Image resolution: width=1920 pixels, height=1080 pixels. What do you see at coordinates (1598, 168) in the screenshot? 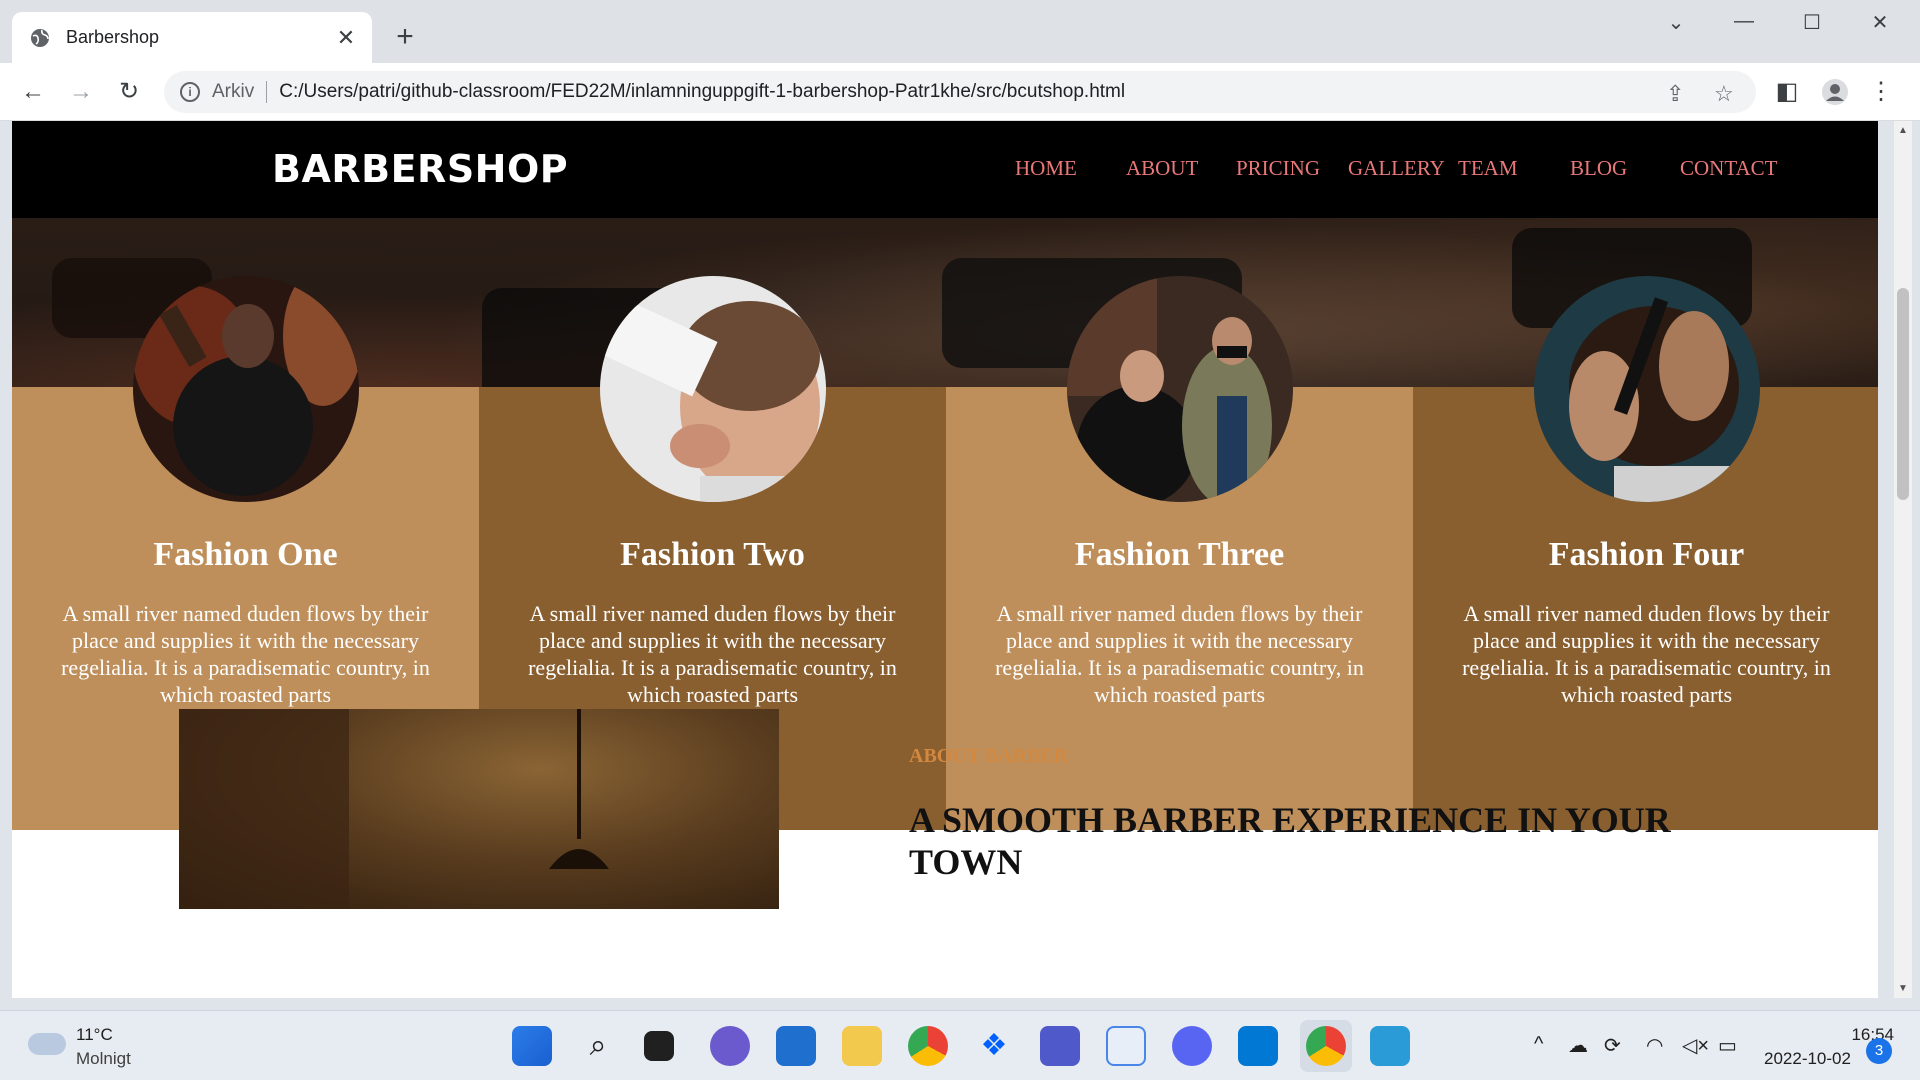
I see `nav-blog: BLOG` at bounding box center [1598, 168].